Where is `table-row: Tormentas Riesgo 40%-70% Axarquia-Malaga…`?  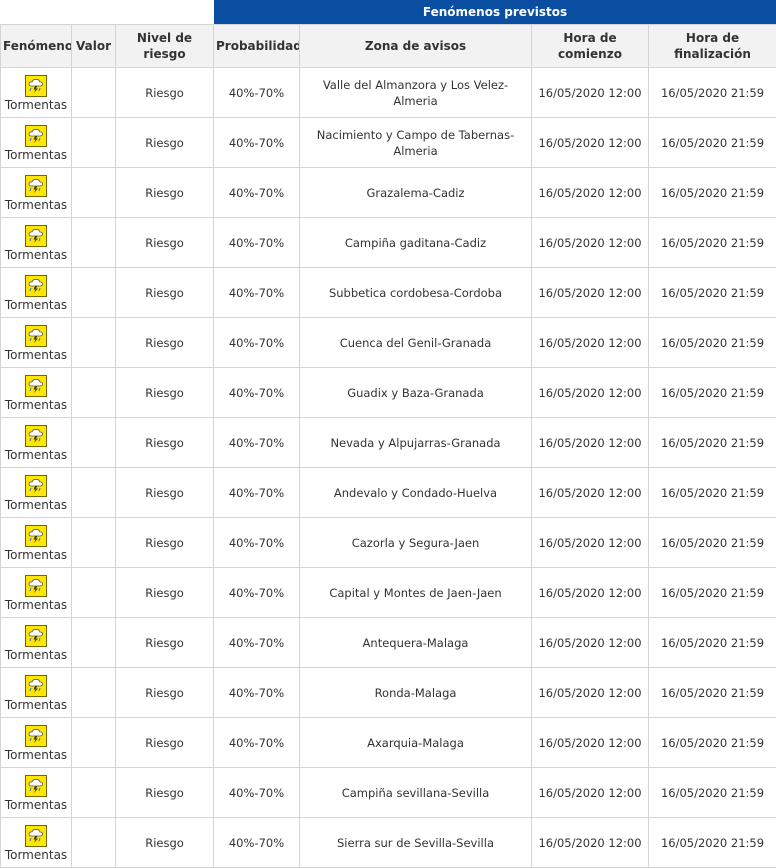 table-row: Tormentas Riesgo 40%-70% Axarquia-Malaga… is located at coordinates (388, 743).